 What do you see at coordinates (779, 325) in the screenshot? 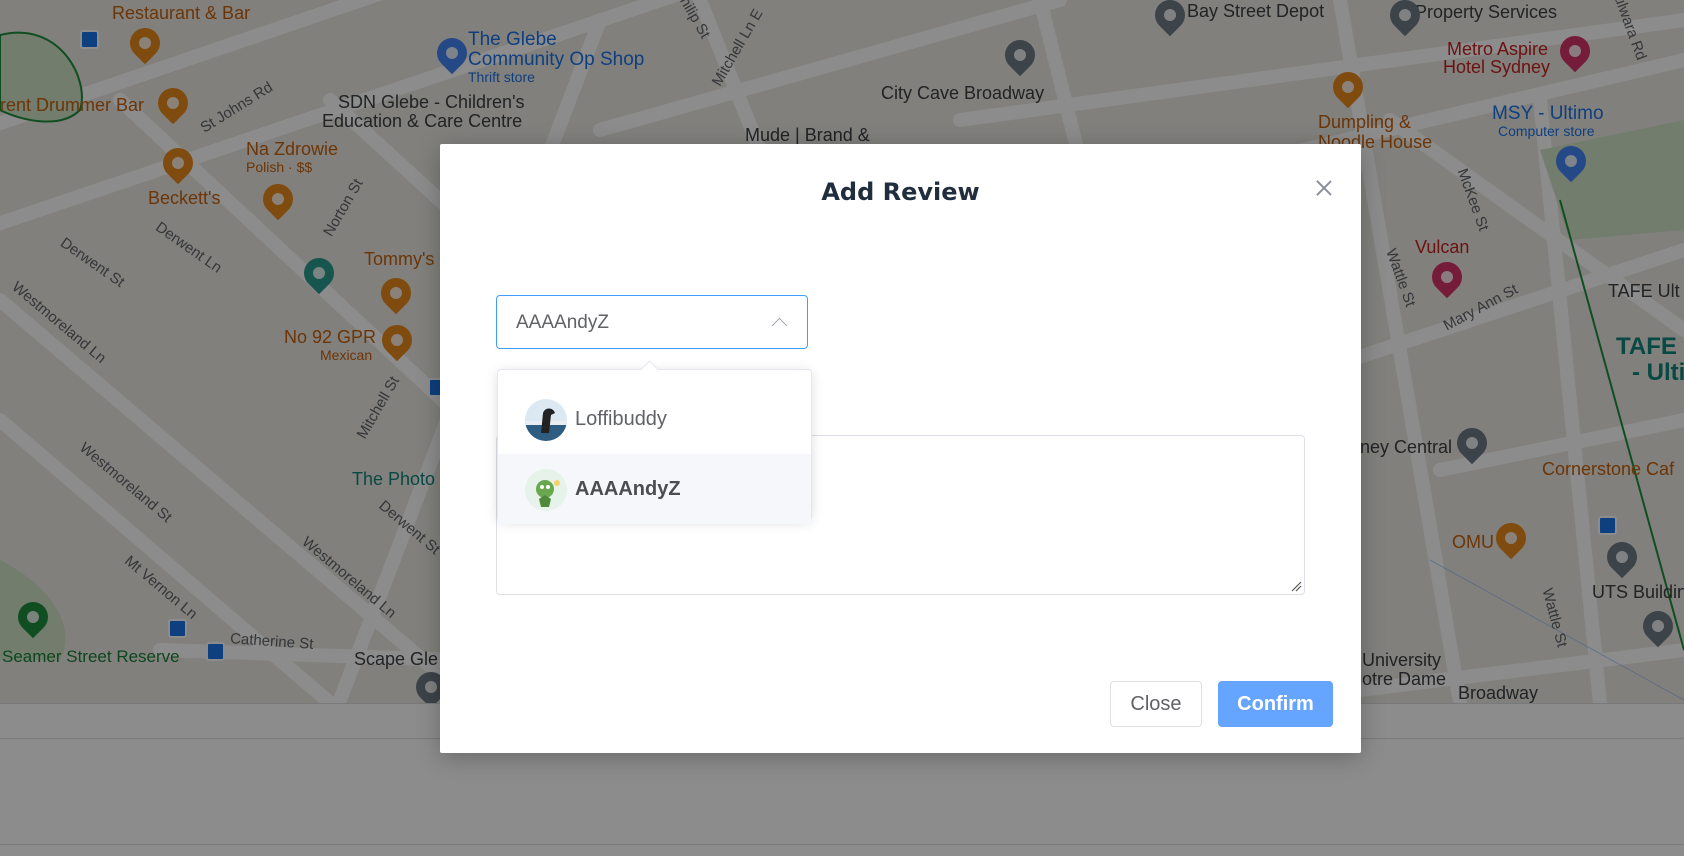
I see `chevron-up-icon` at bounding box center [779, 325].